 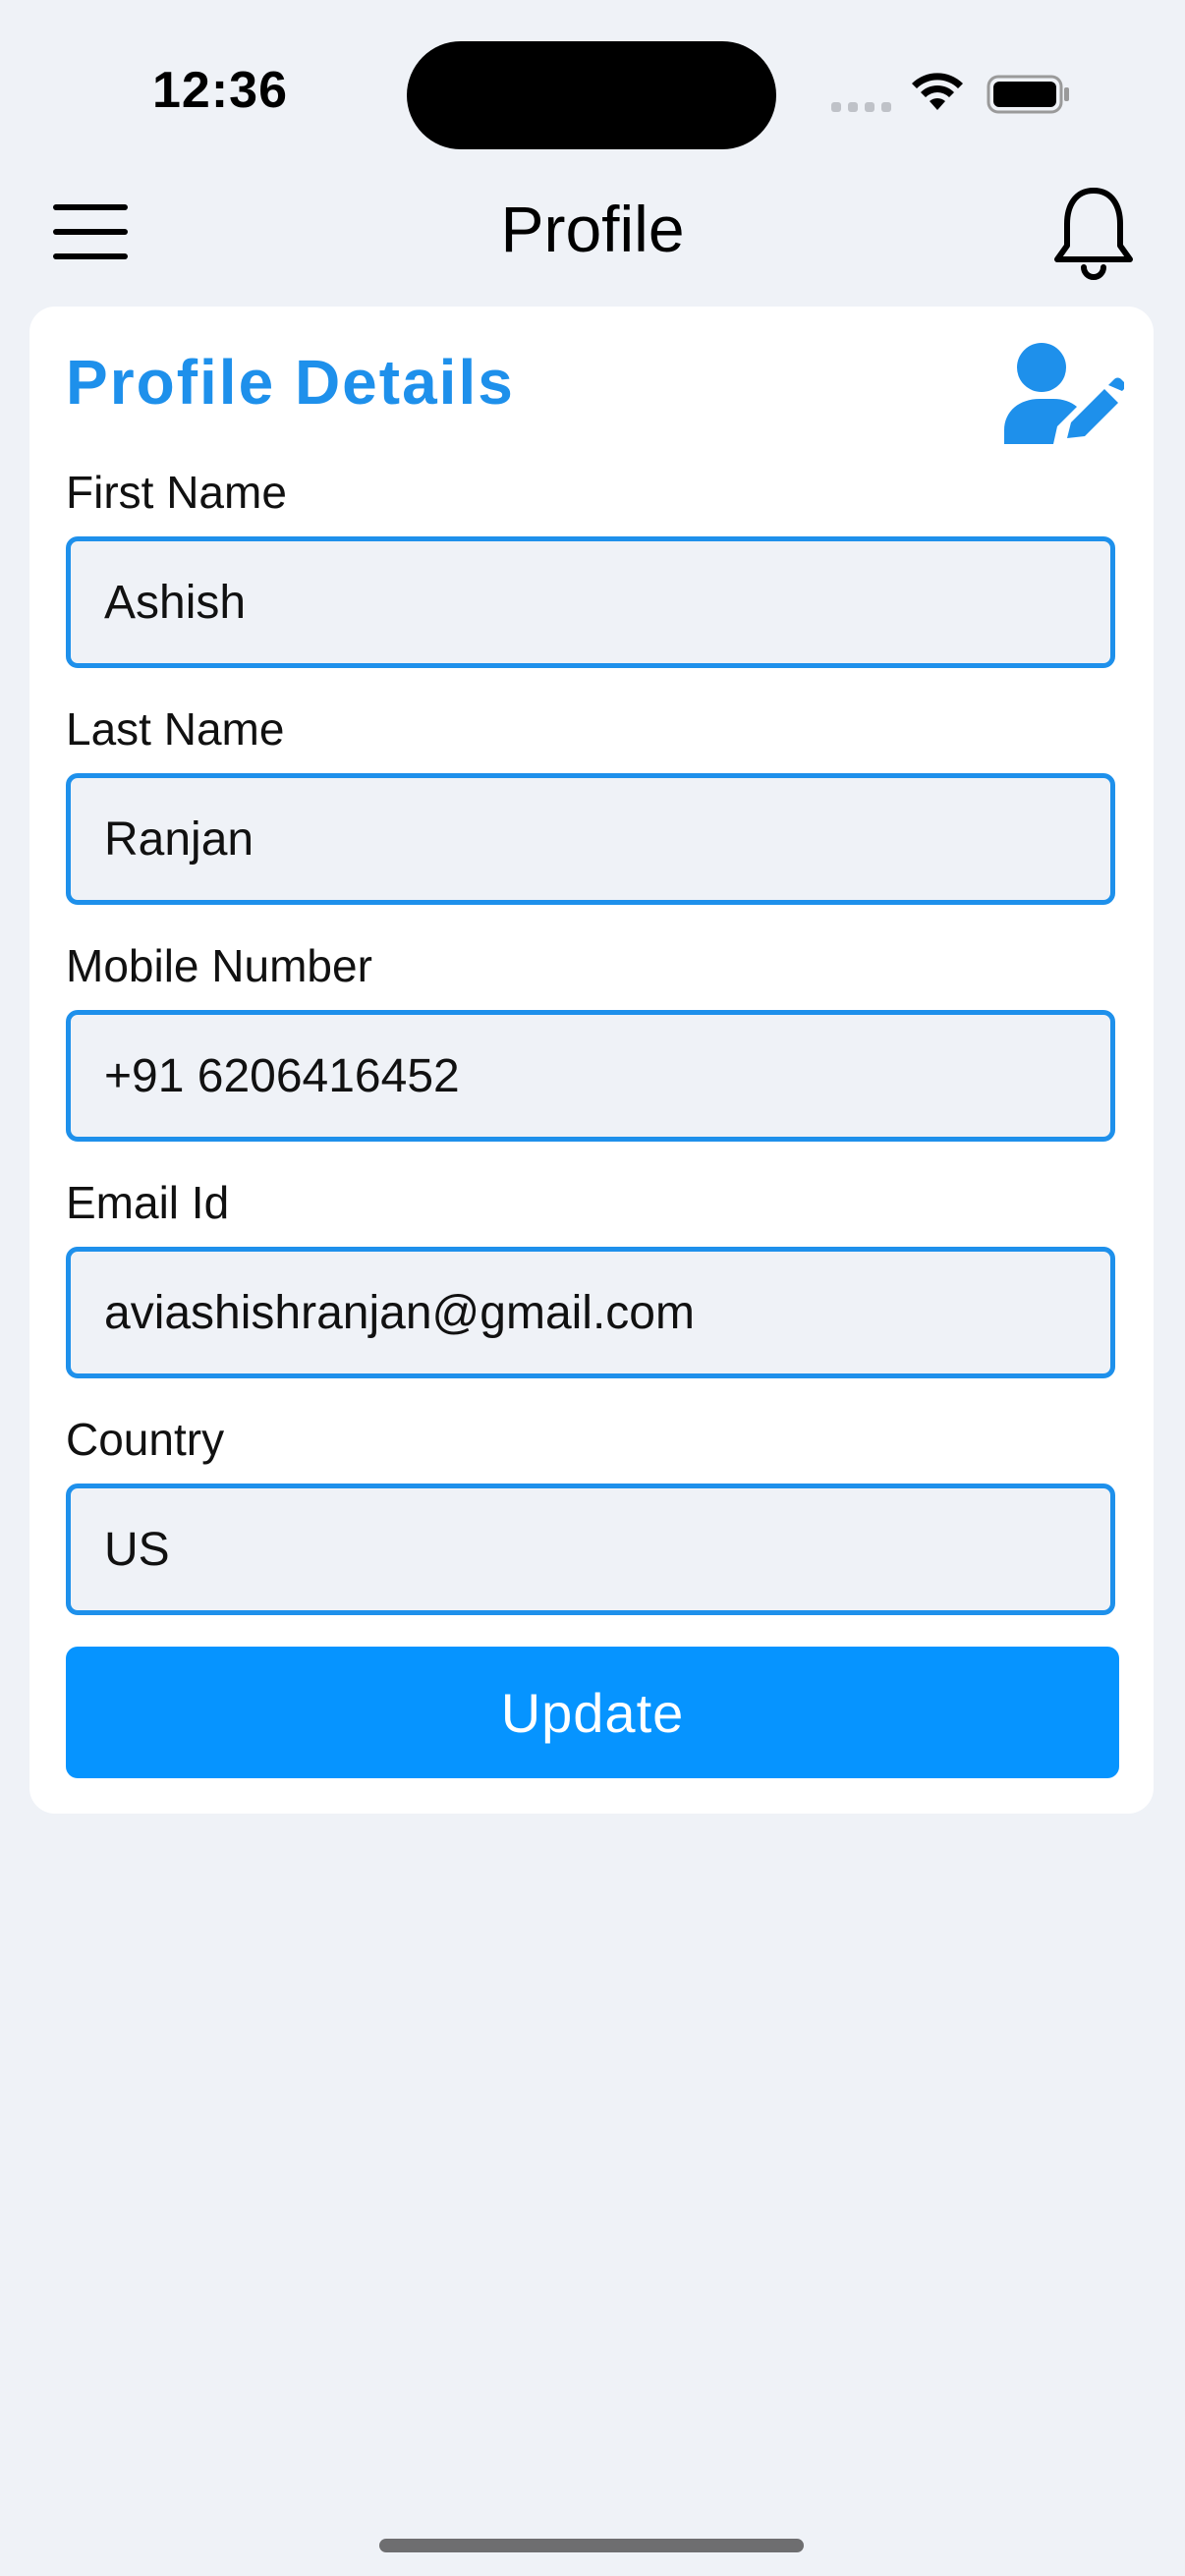 What do you see at coordinates (861, 107) in the screenshot?
I see `signal-dots-icon` at bounding box center [861, 107].